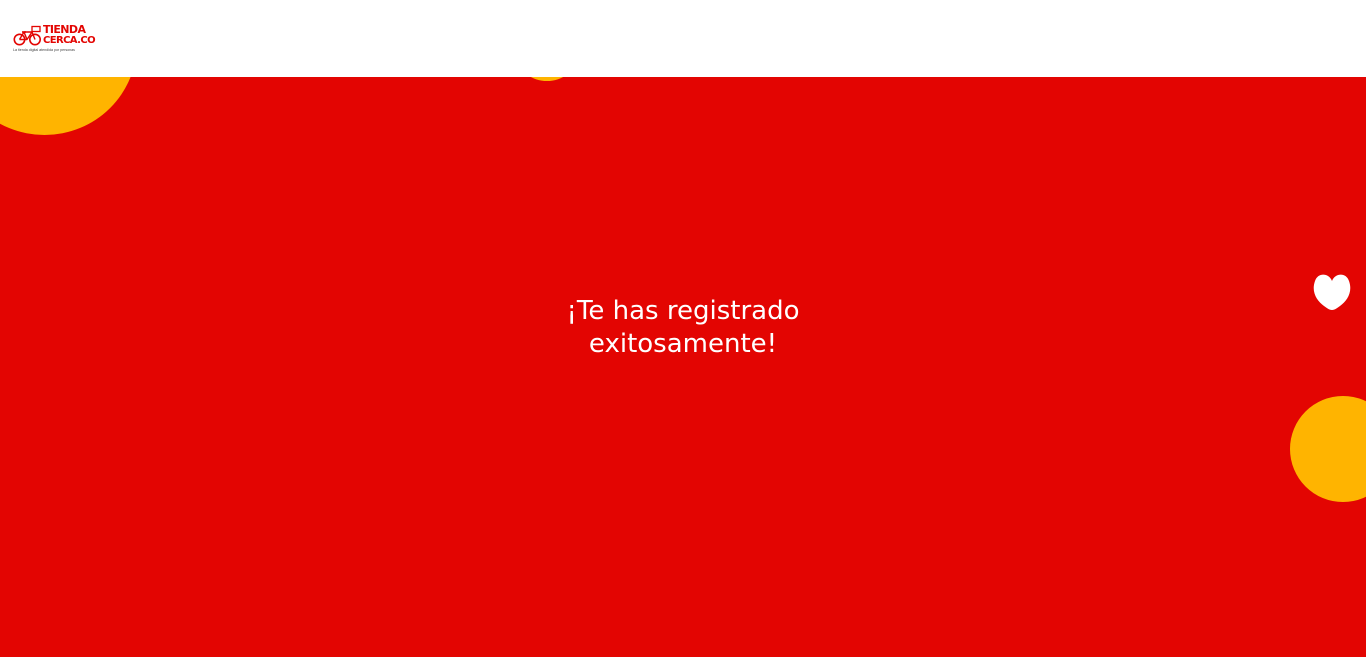 This screenshot has height=657, width=1366. Describe the element at coordinates (64, 29) in the screenshot. I see `logo-text-tienda: TIENDA` at that location.